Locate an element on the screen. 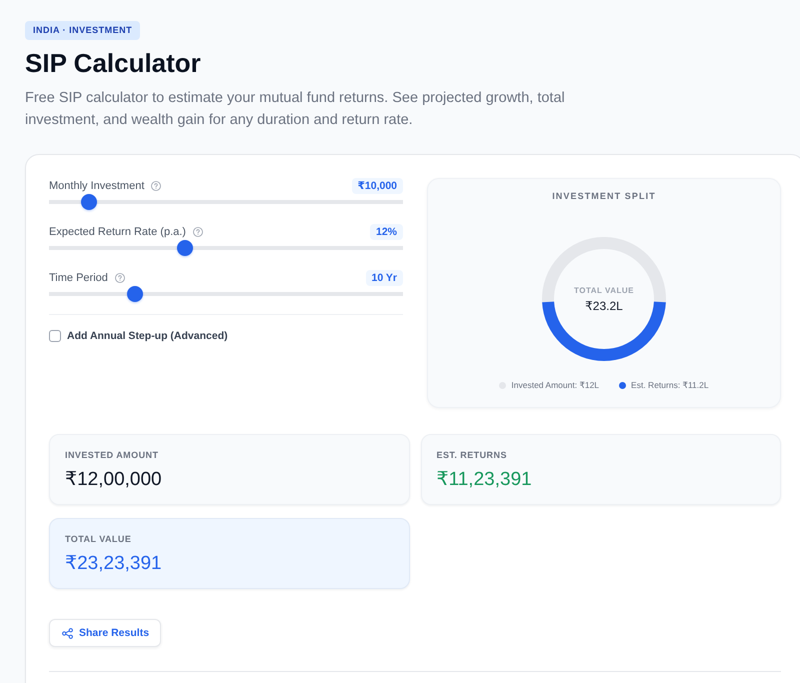  slider-label: Time Period is located at coordinates (78, 278).